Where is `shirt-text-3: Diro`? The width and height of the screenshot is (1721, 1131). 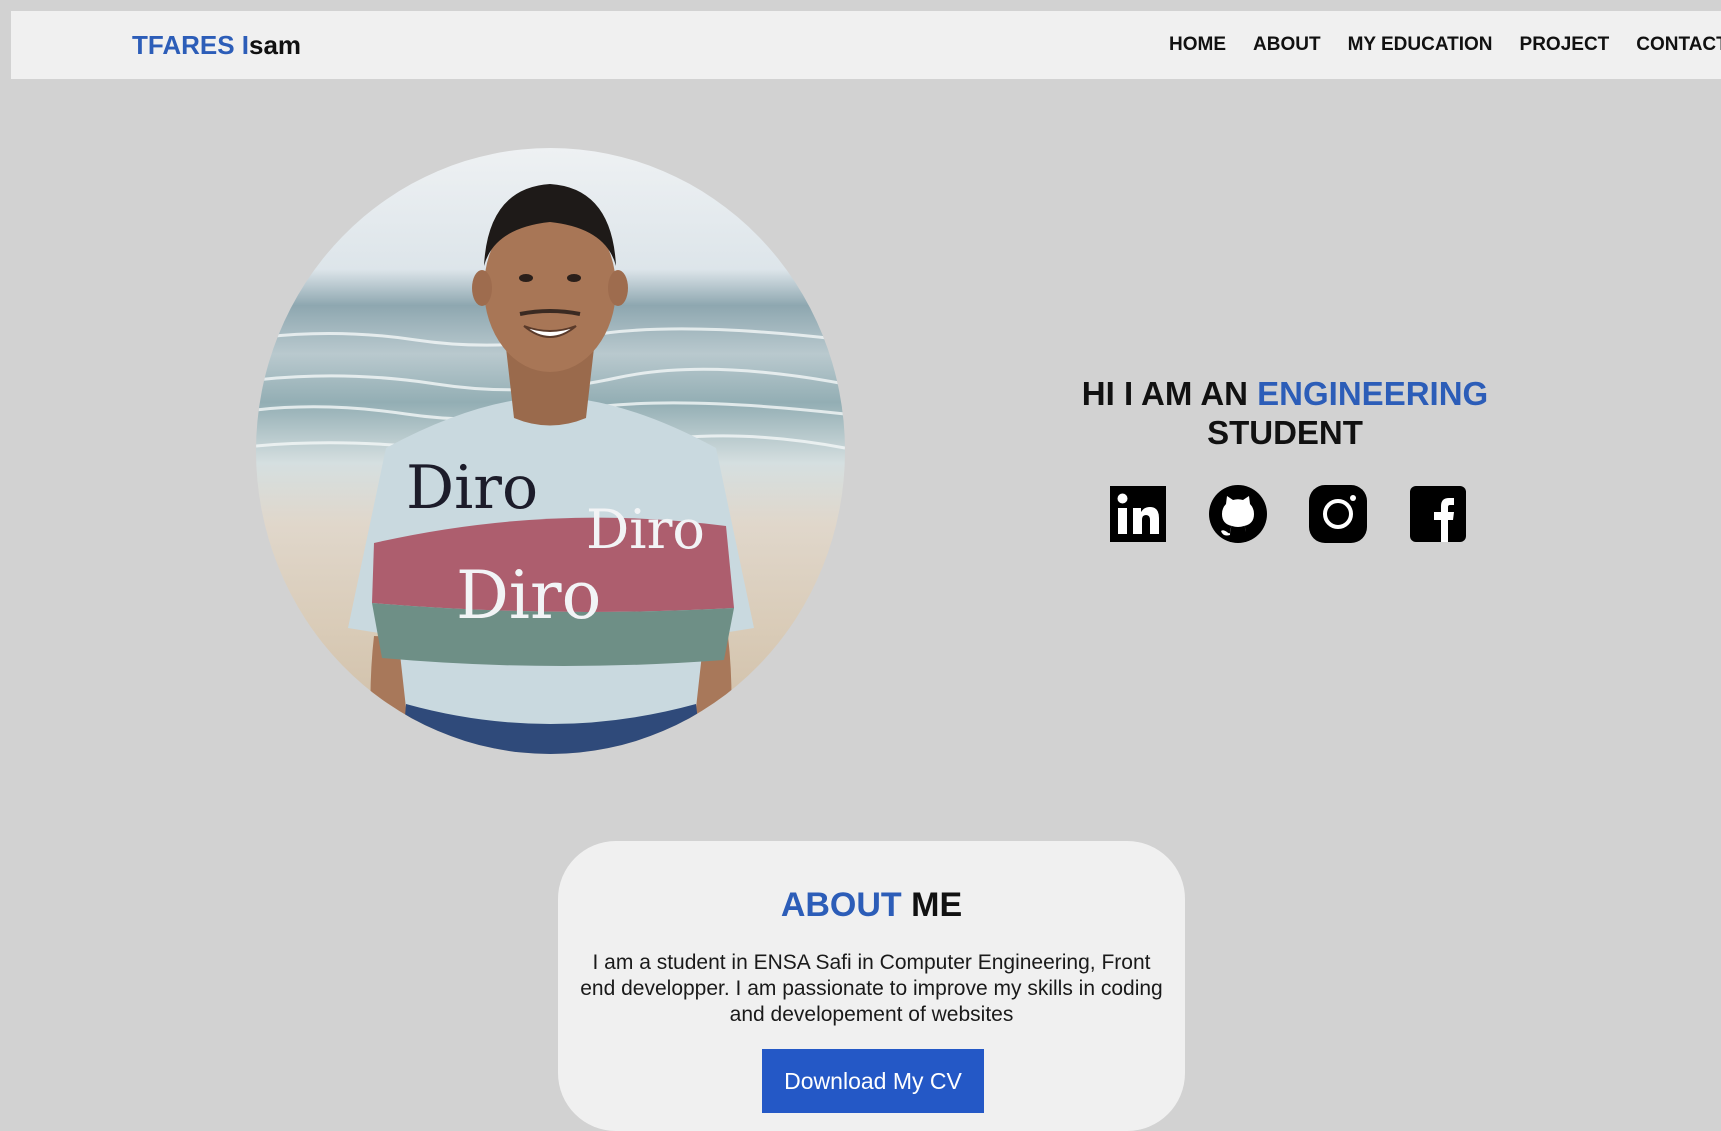
shirt-text-3: Diro is located at coordinates (528, 595).